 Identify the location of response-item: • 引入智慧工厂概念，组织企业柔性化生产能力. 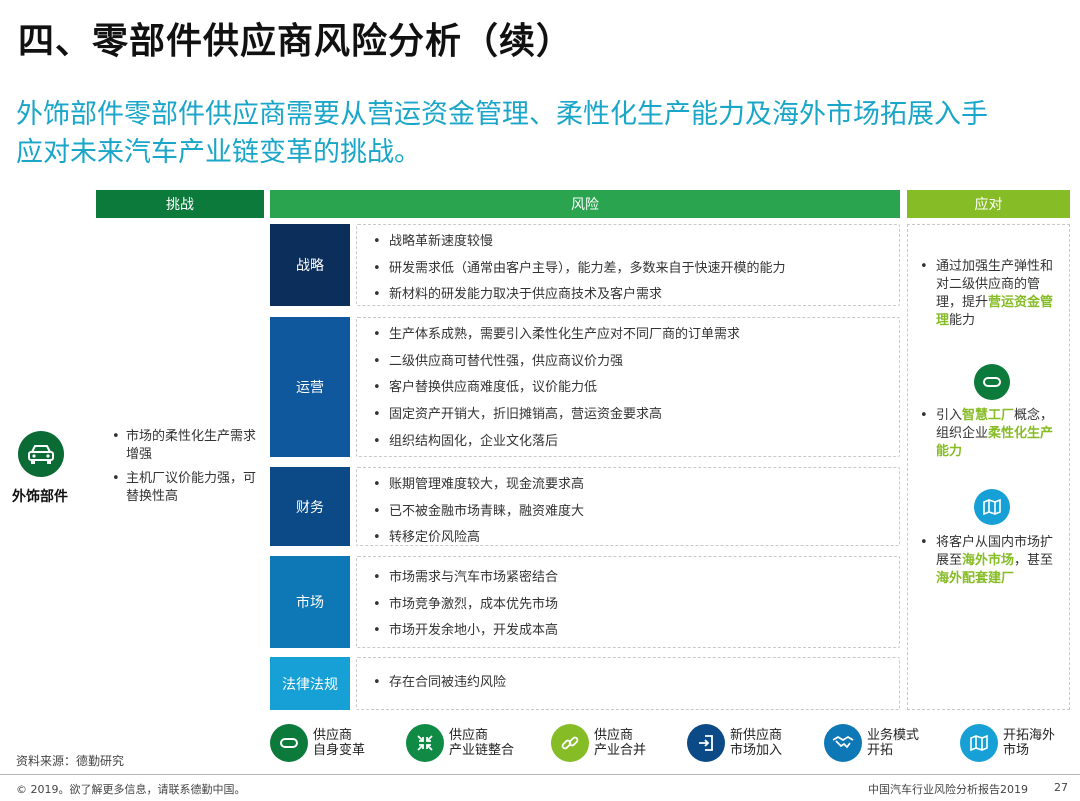
(987, 433).